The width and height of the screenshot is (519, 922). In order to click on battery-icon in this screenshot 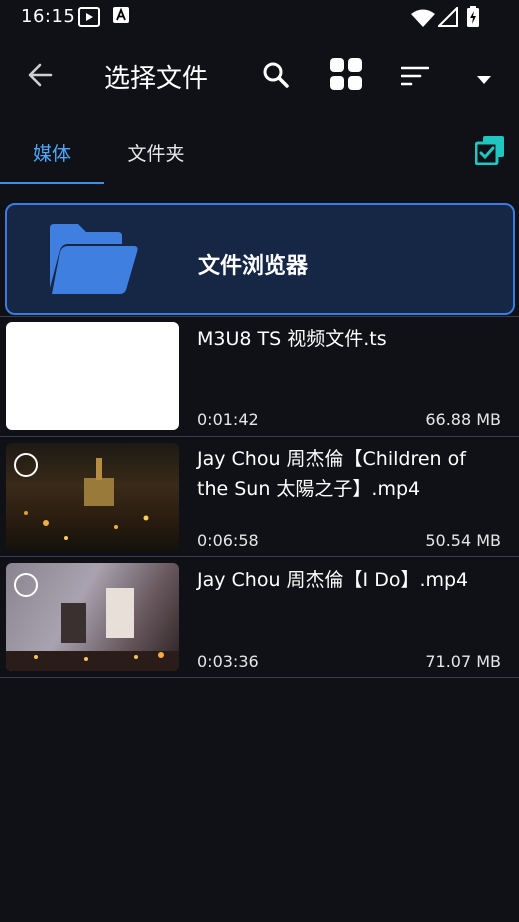, I will do `click(473, 19)`.